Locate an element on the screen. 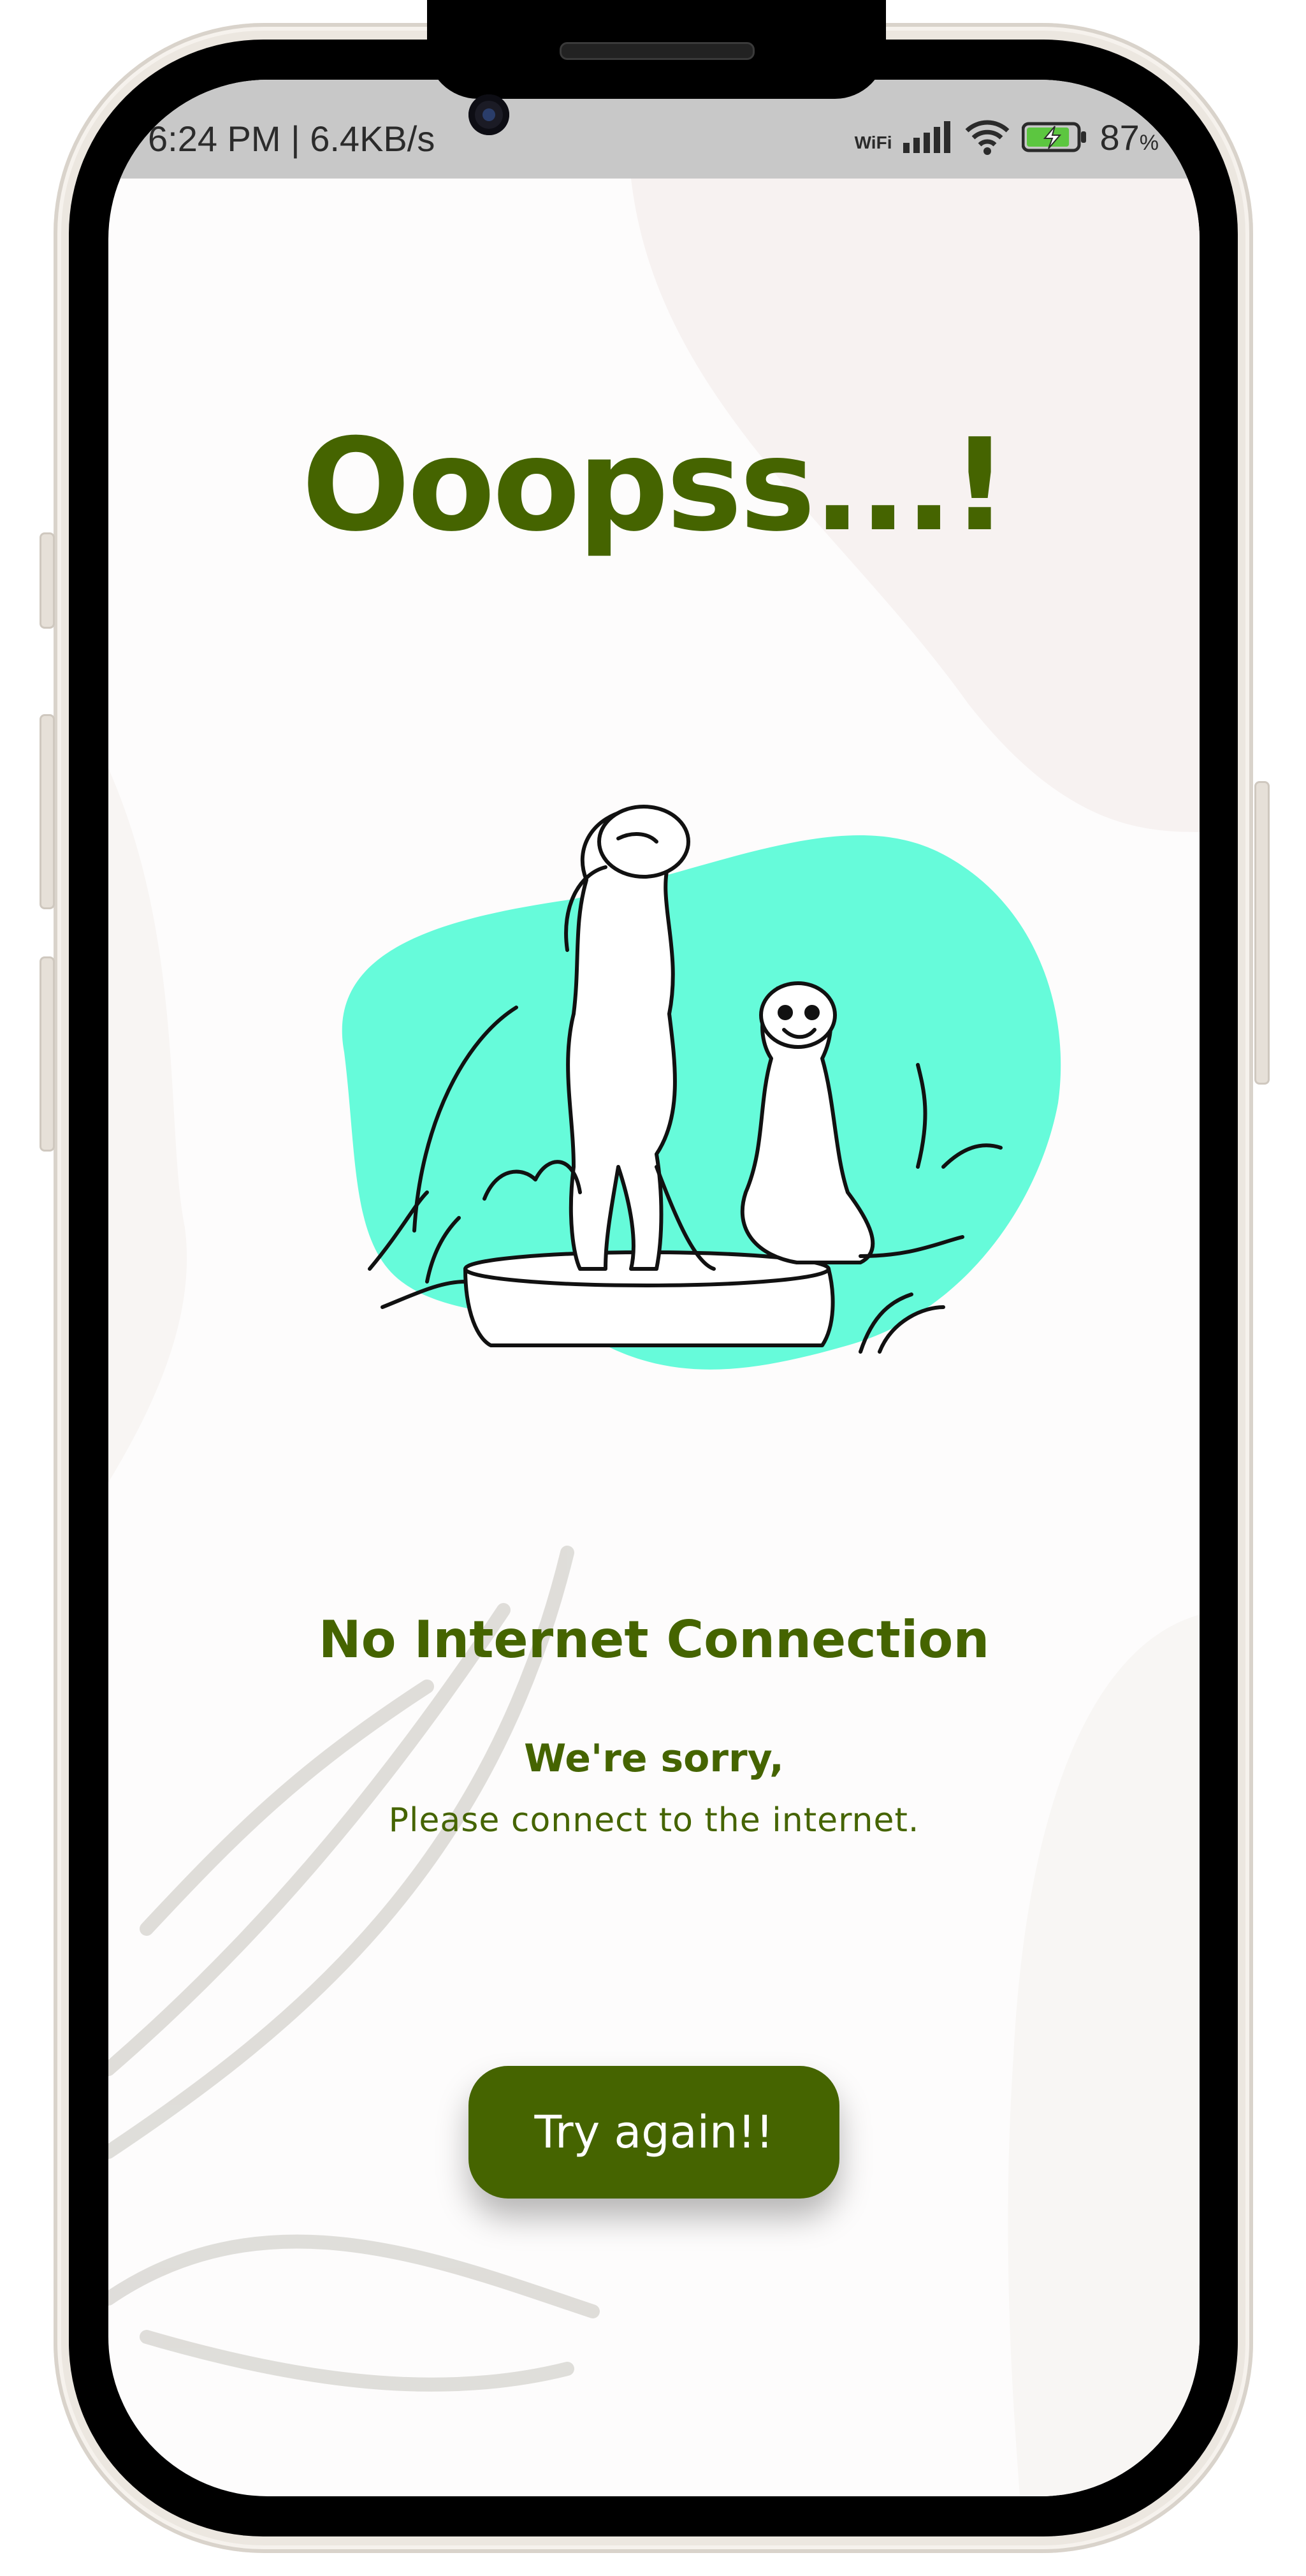  wifi-icon is located at coordinates (988, 137).